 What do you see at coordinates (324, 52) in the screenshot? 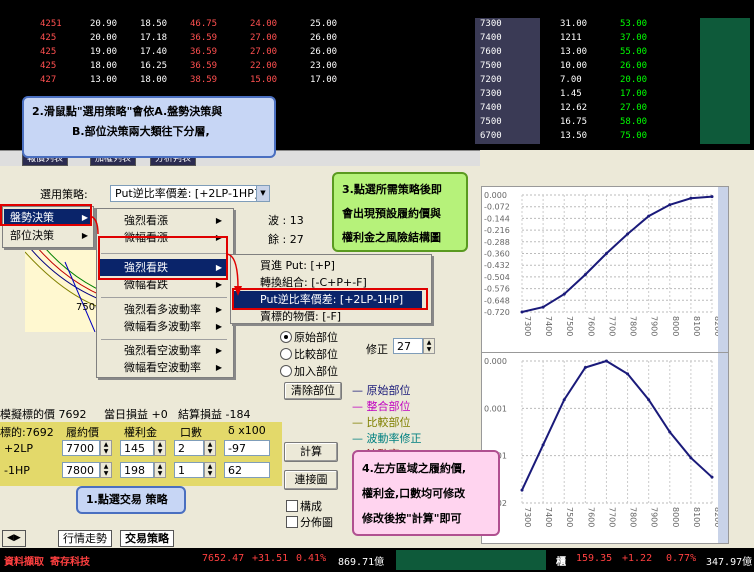
I see `quote-cell: 26.00` at bounding box center [324, 52].